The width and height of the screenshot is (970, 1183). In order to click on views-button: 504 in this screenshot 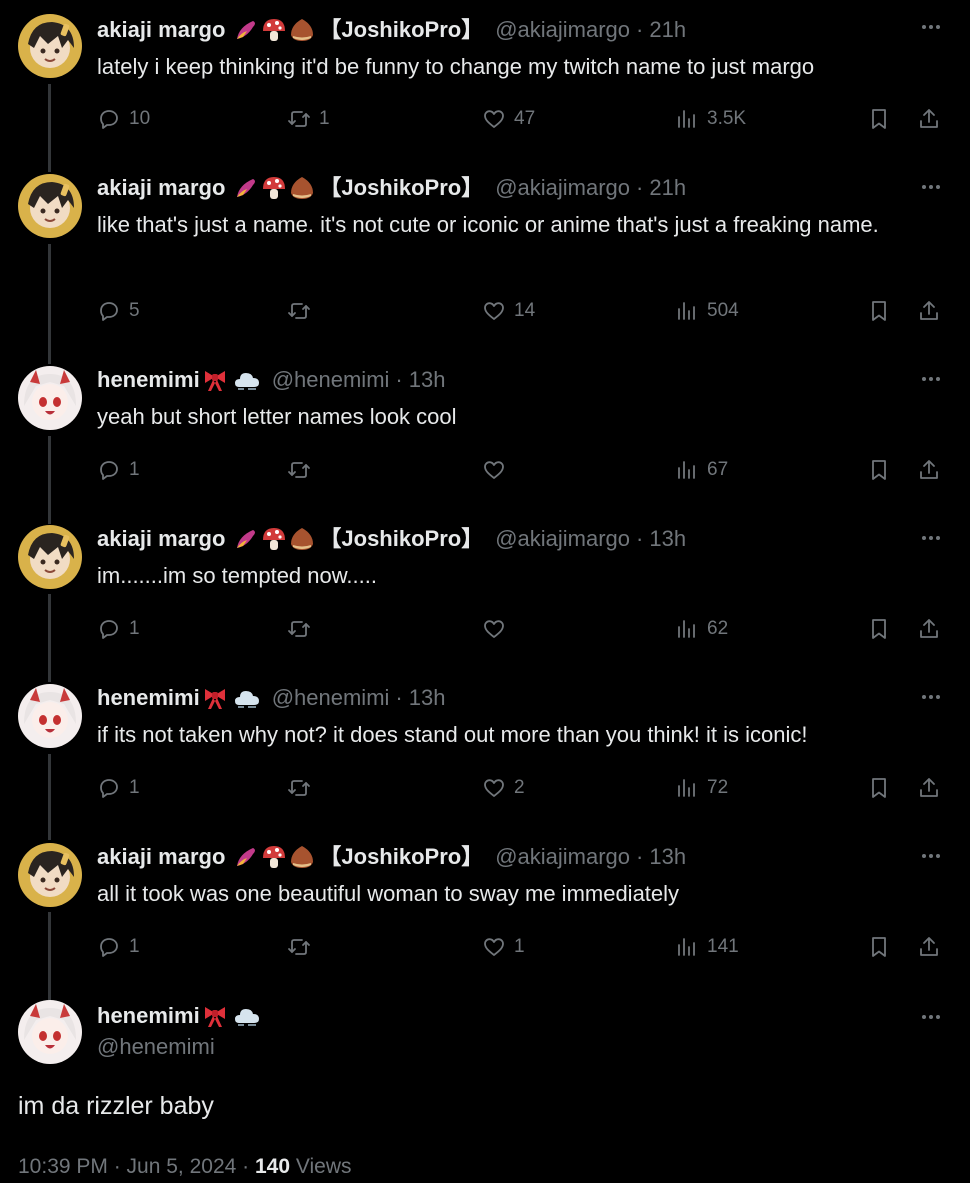, I will do `click(707, 311)`.